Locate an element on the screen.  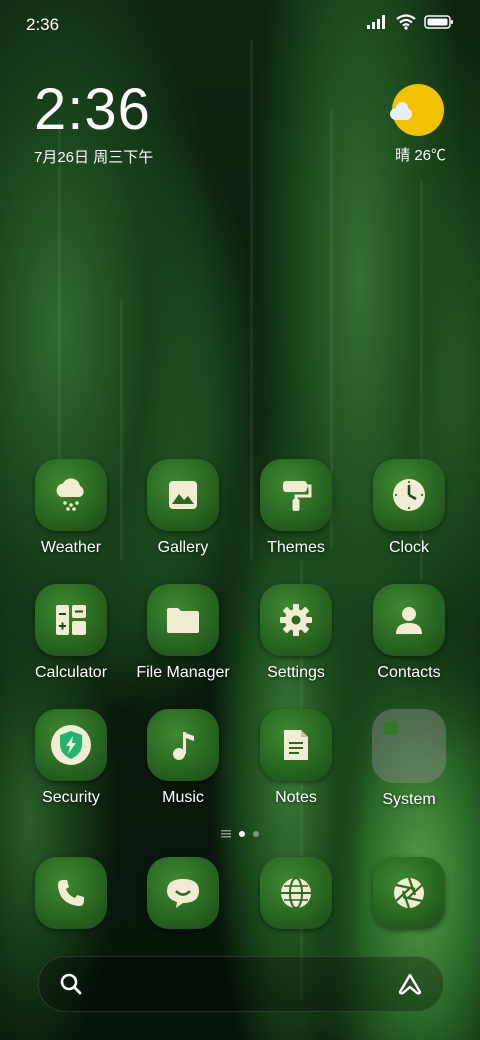
dock-browser is located at coordinates (296, 893).